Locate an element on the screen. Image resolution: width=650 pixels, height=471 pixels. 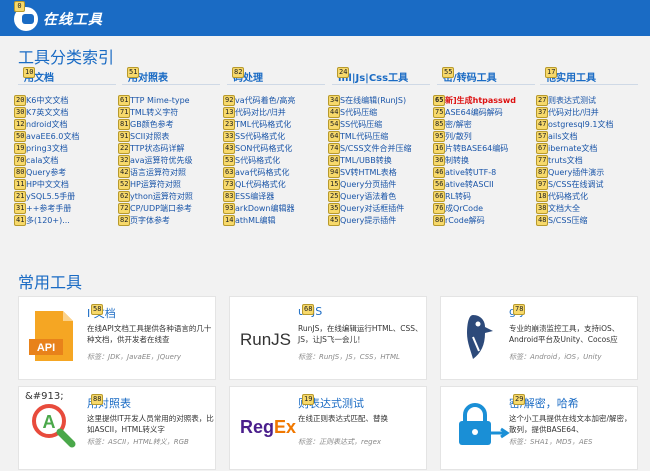
tool-link: Query插件演示 87 is located at coordinates (575, 173).